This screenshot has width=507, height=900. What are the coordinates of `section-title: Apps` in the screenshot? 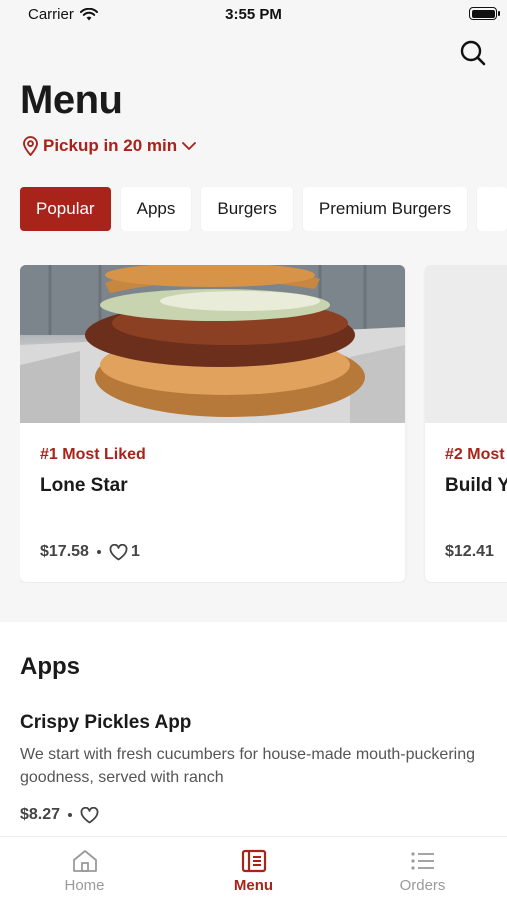 It's located at (50, 666).